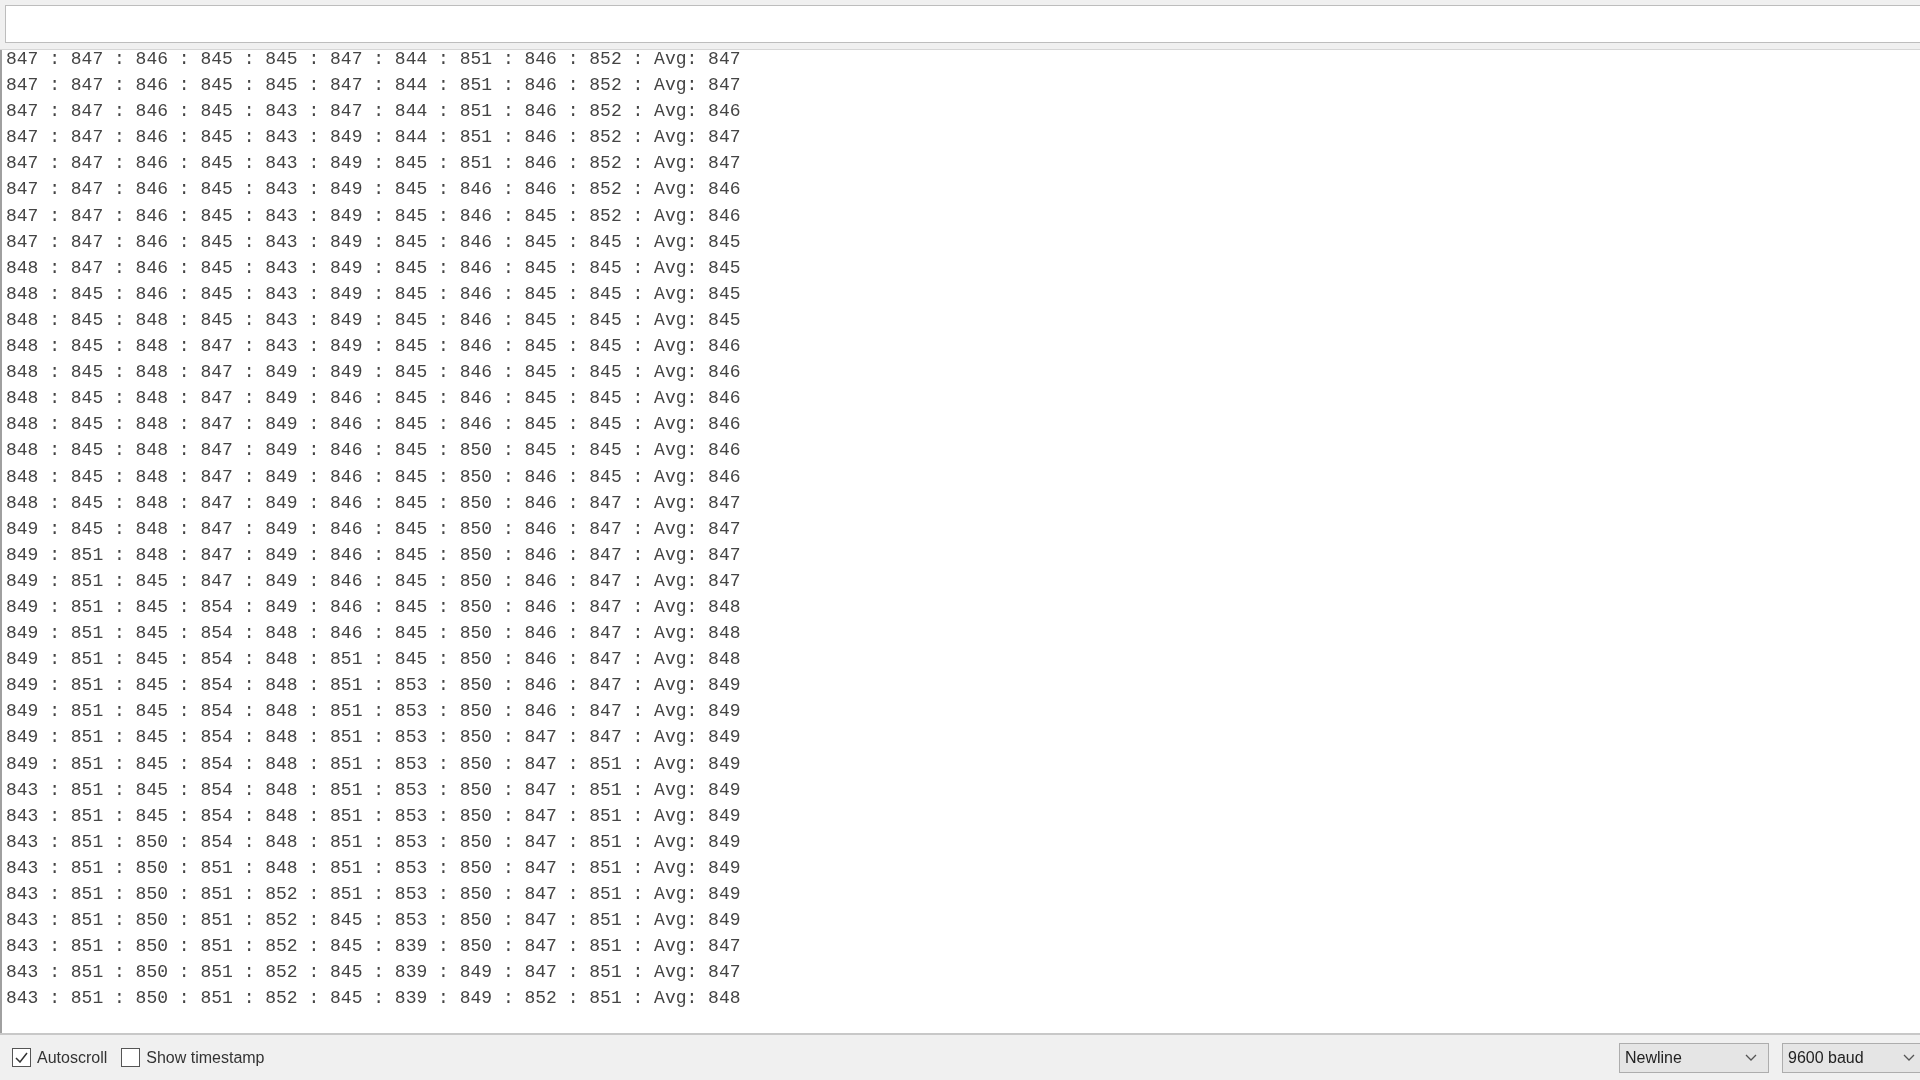 This screenshot has height=1080, width=1920. What do you see at coordinates (373, 738) in the screenshot?
I see `serial-output-line: 849 : 851 : 845 : 854 : 848 : 851 : 853 : 850 : 847 : 847 : Avg: 849` at bounding box center [373, 738].